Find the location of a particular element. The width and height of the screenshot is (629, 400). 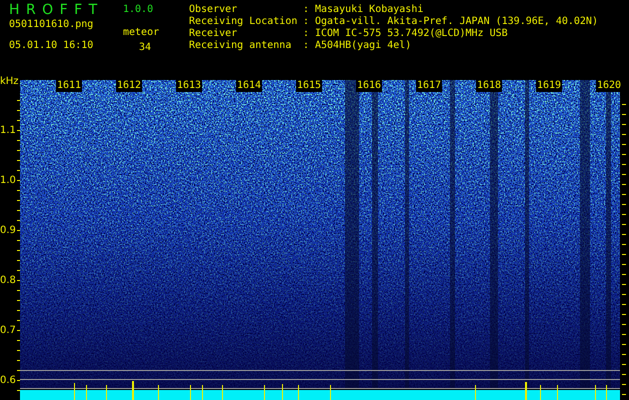

axis-label: 0.7 is located at coordinates (7, 331).